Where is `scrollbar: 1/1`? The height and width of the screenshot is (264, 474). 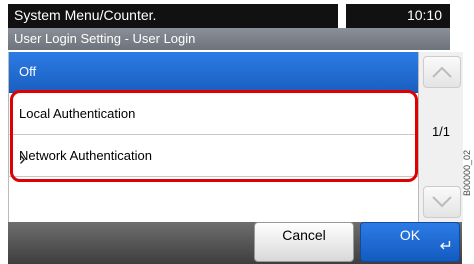
scrollbar: 1/1 is located at coordinates (440, 137).